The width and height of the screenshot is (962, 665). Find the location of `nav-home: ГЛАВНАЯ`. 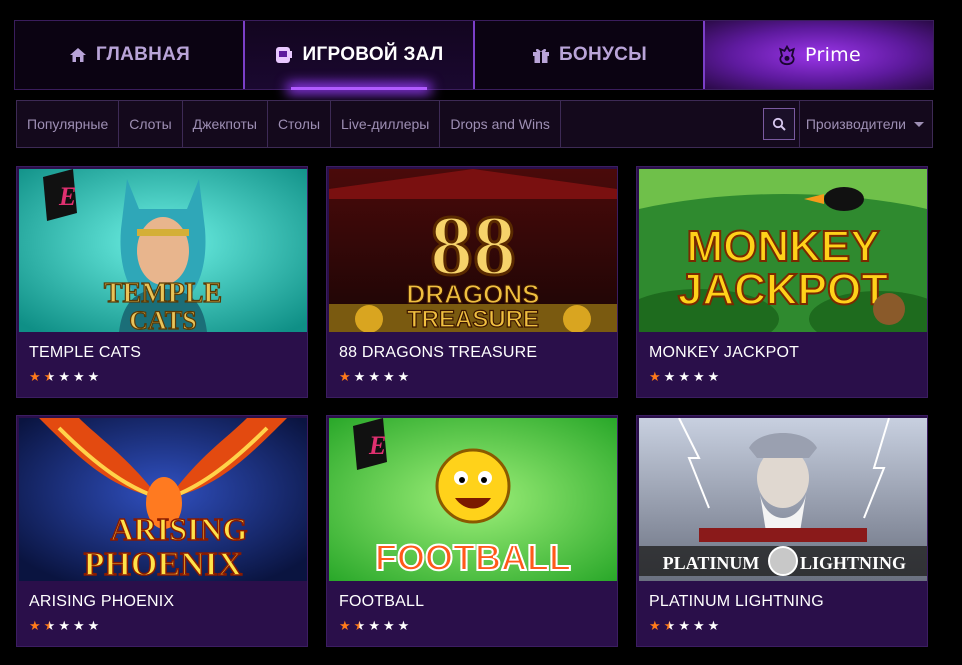

nav-home: ГЛАВНАЯ is located at coordinates (129, 55).